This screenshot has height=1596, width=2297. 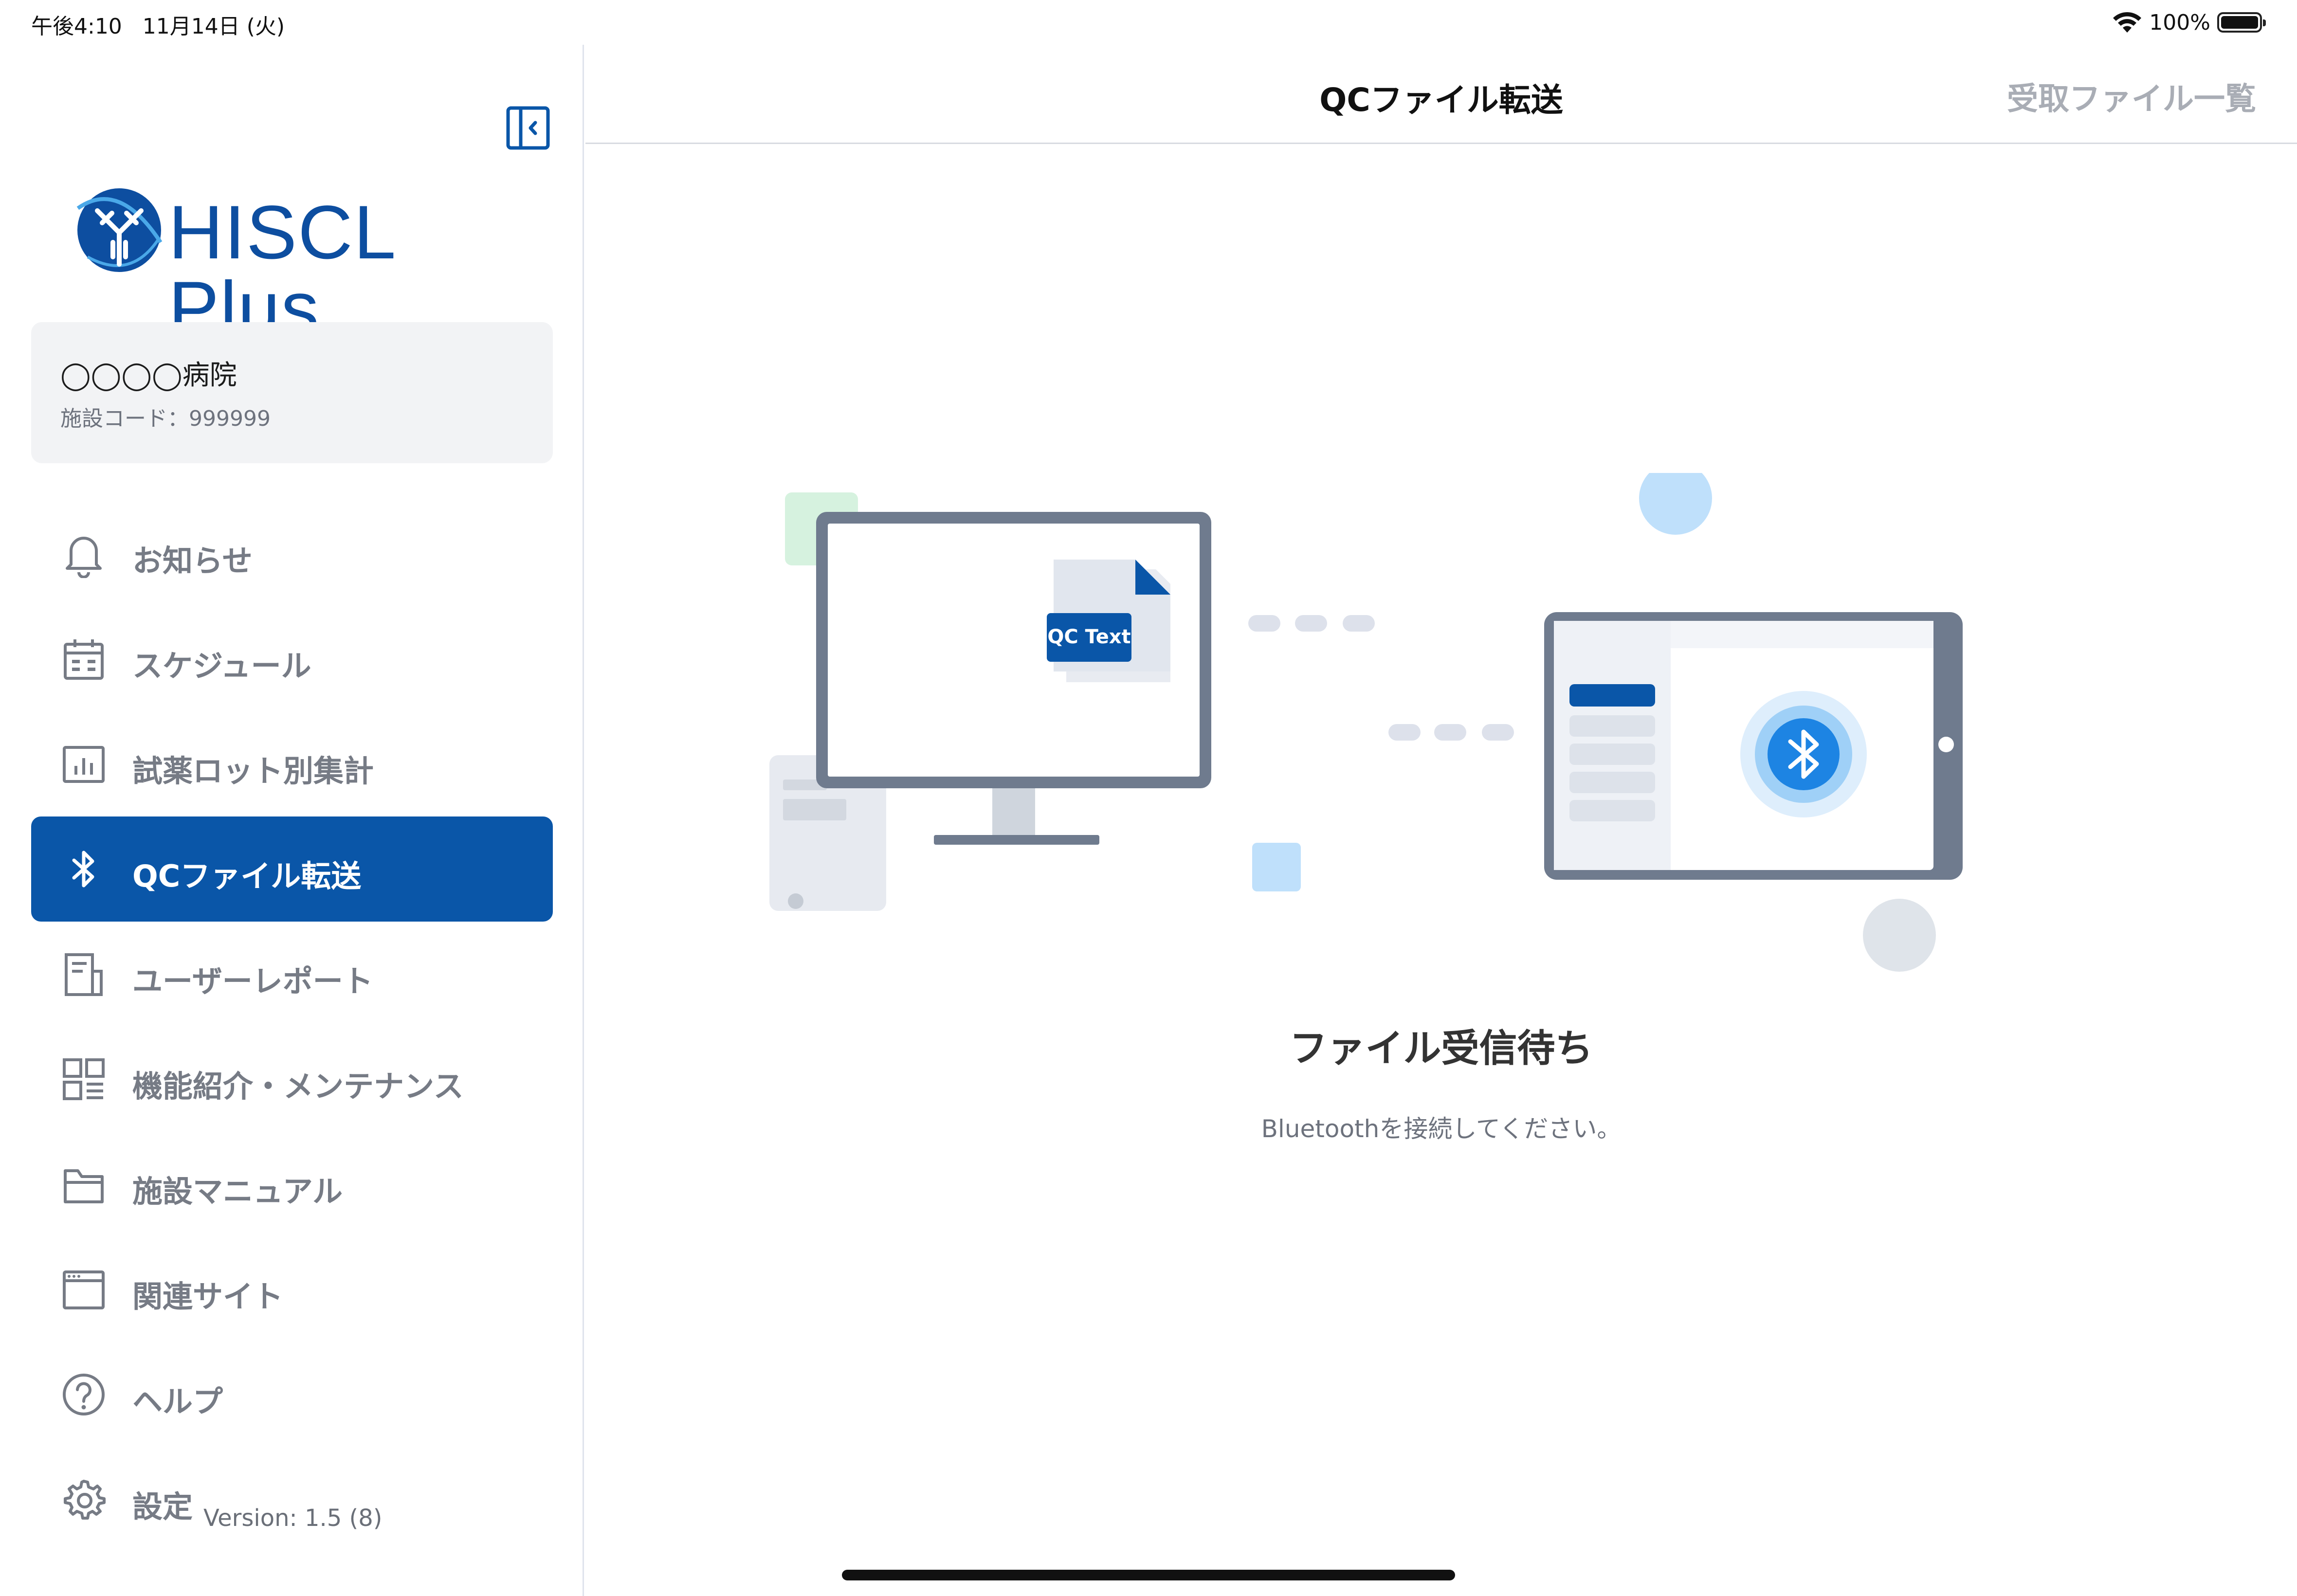 I want to click on gear-icon, so click(x=85, y=1500).